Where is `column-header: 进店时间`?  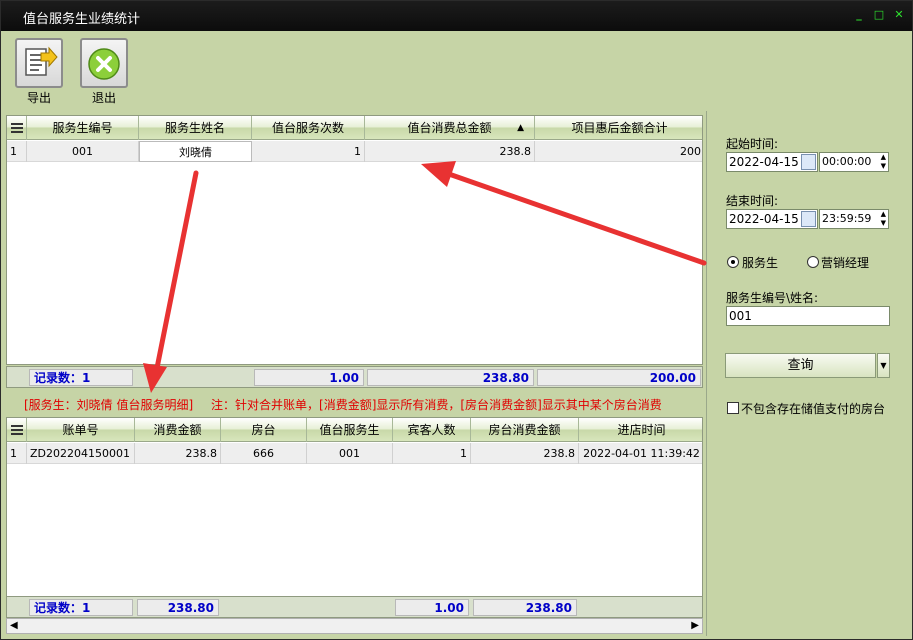 column-header: 进店时间 is located at coordinates (640, 430).